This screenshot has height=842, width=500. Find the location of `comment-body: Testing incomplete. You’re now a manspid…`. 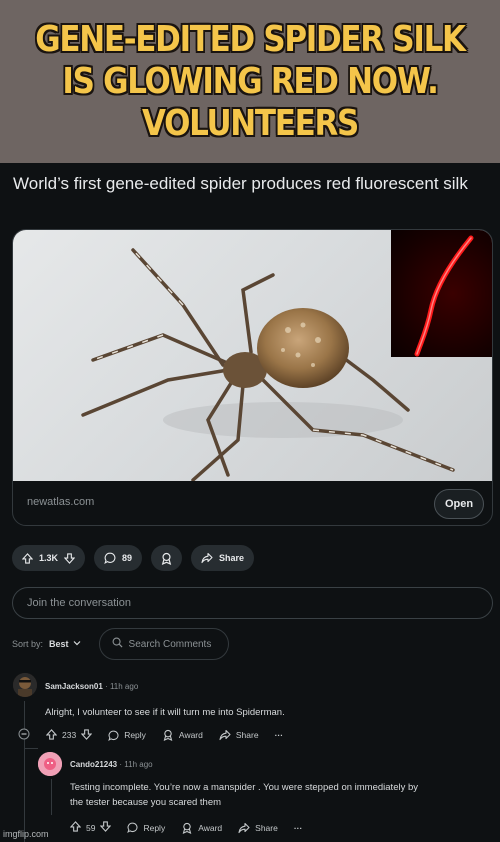

comment-body: Testing incomplete. You’re now a manspid… is located at coordinates (280, 795).